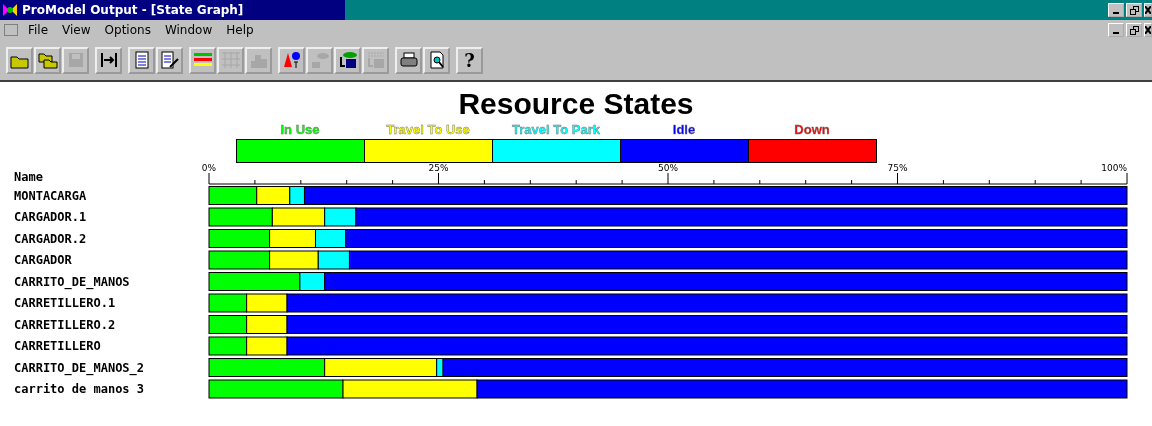 The height and width of the screenshot is (426, 1152). Describe the element at coordinates (428, 130) in the screenshot. I see `legend-label: Travel To Use` at that location.